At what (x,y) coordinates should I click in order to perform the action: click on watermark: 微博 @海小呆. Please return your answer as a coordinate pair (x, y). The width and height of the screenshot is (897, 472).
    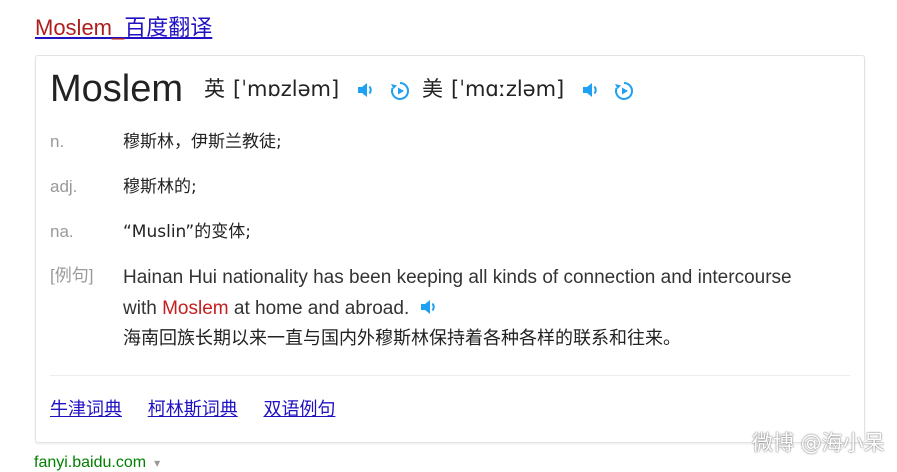
    Looking at the image, I should click on (818, 443).